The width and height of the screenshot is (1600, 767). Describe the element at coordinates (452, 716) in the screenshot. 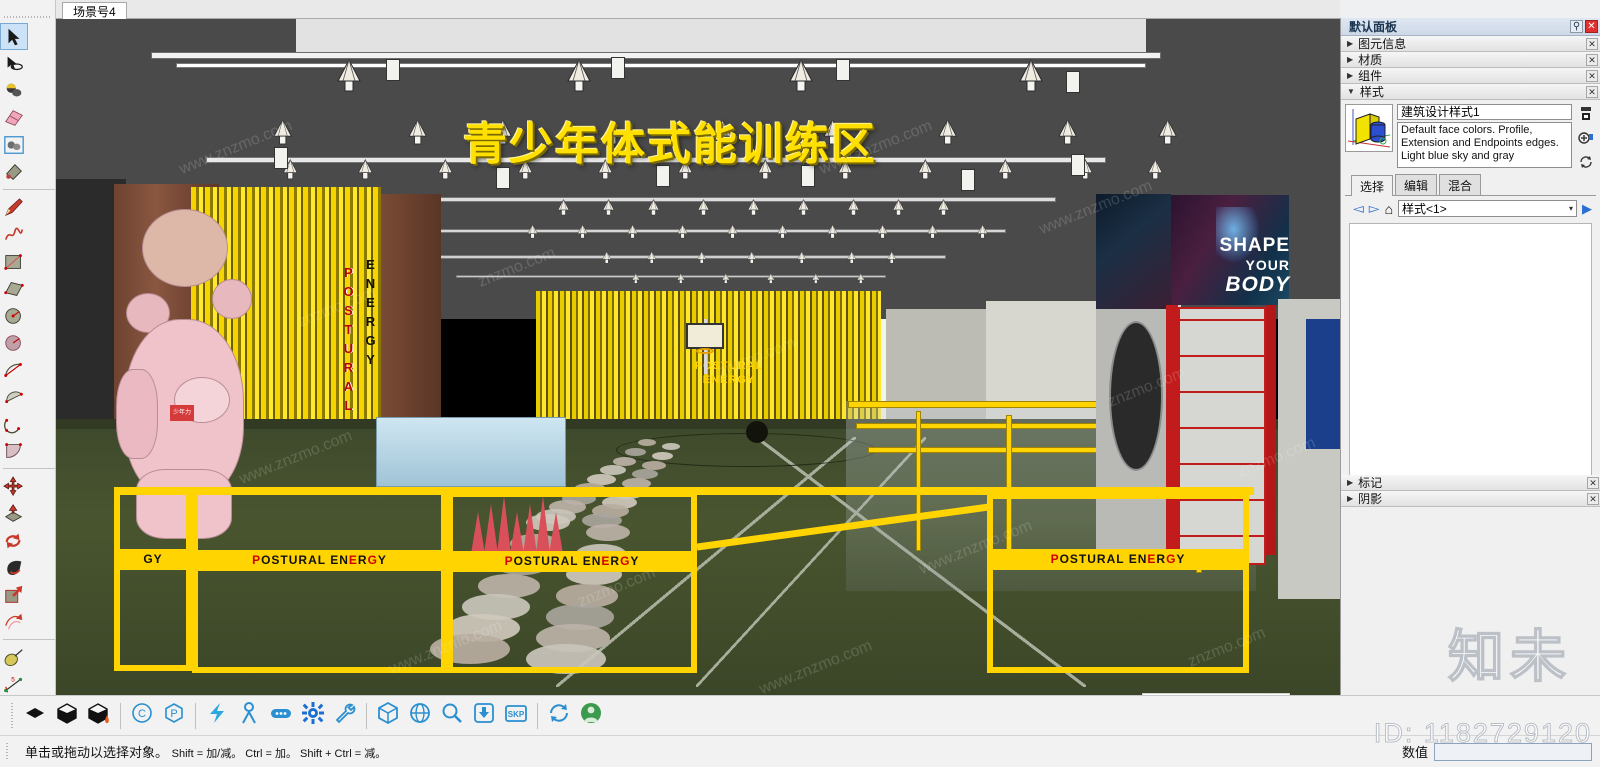

I see `search-button` at that location.